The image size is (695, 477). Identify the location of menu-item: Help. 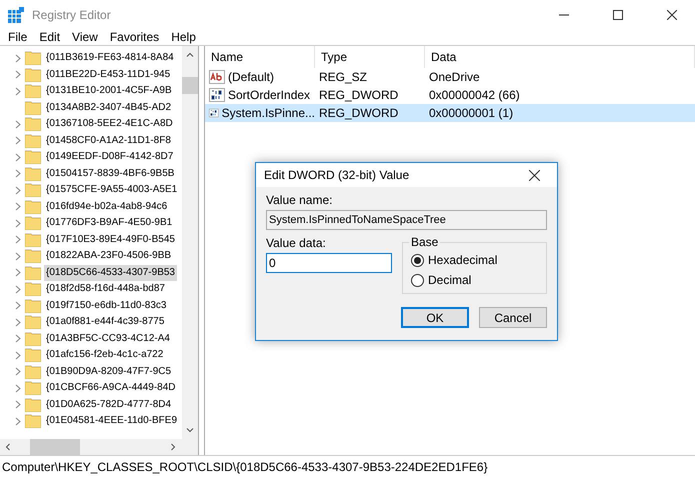
(183, 37).